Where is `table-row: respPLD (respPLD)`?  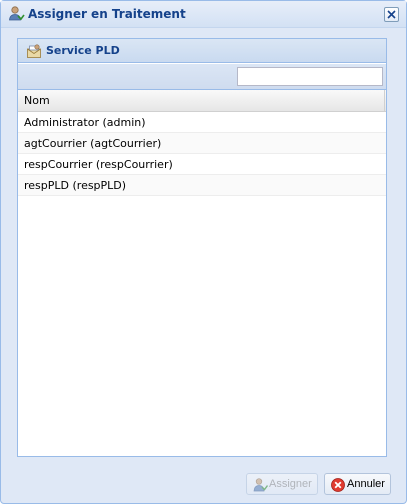 table-row: respPLD (respPLD) is located at coordinates (202, 185).